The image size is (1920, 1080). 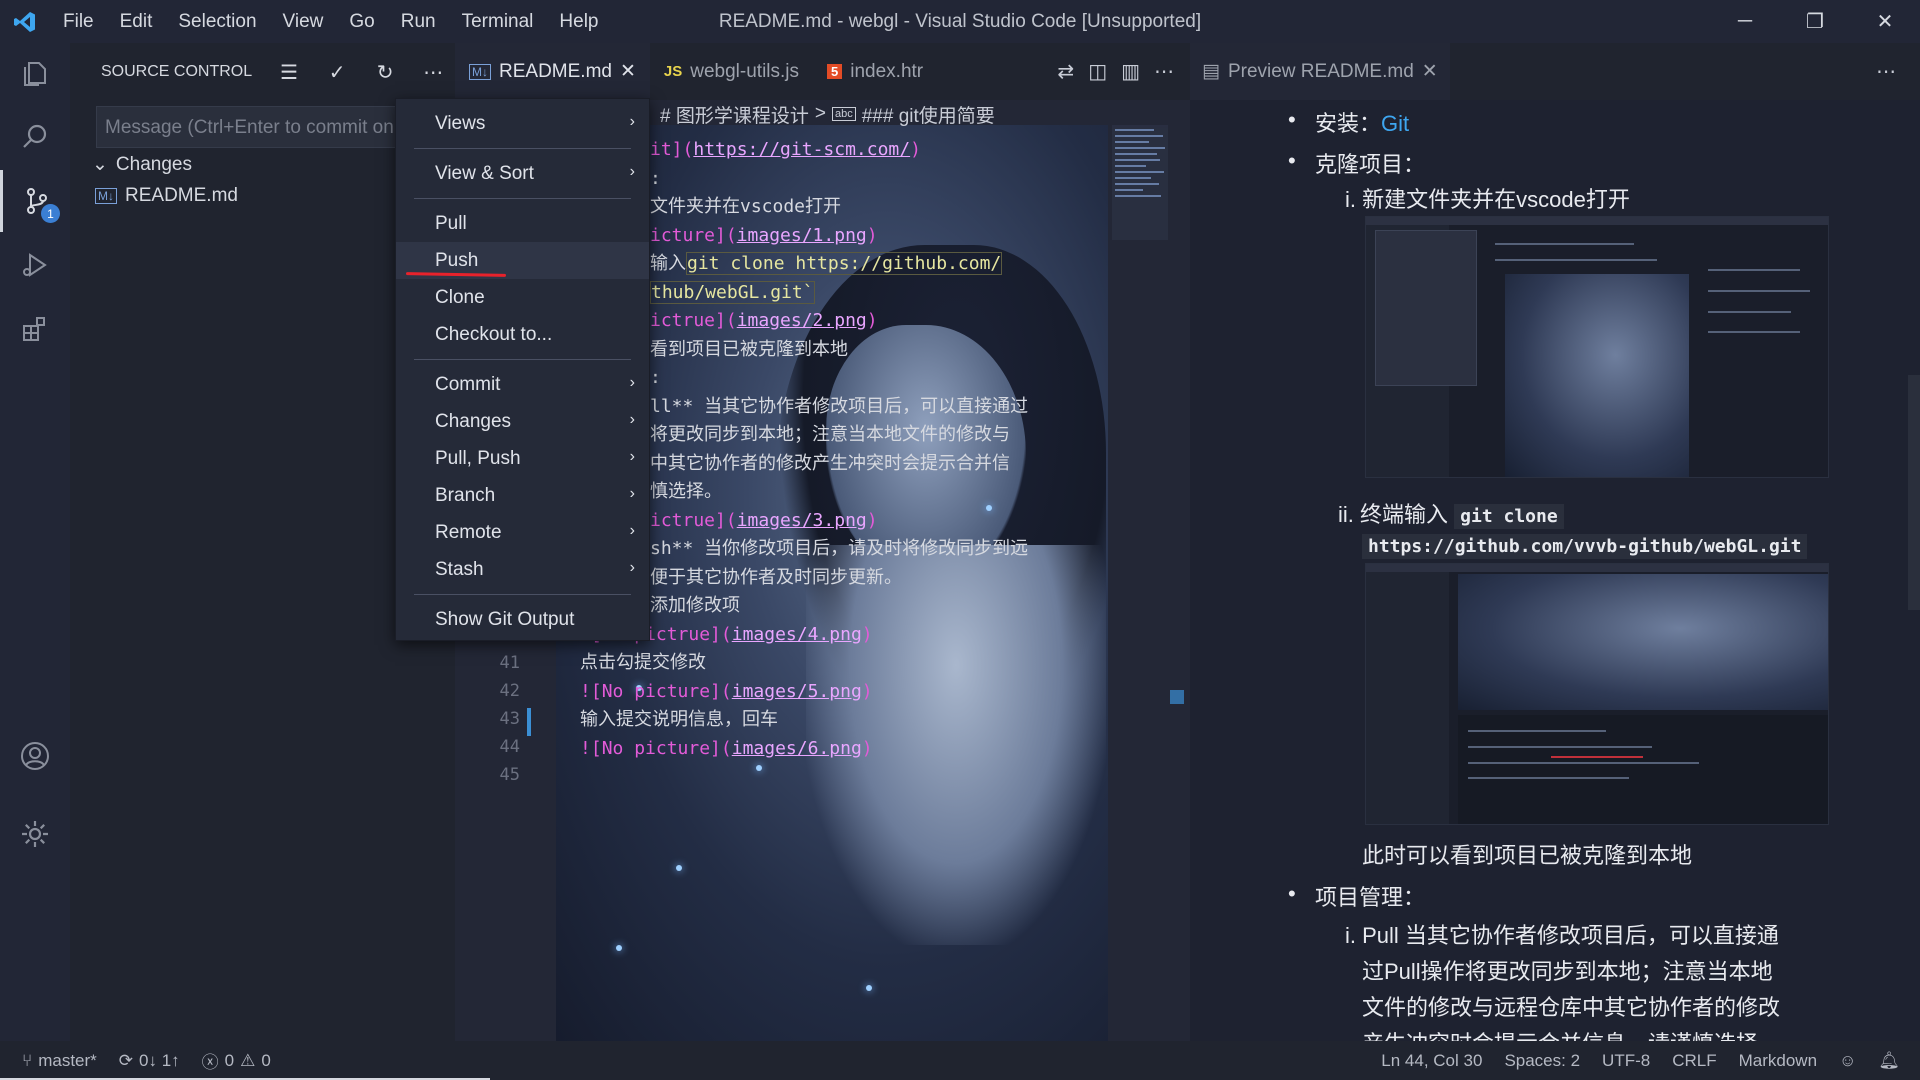 What do you see at coordinates (1542, 1061) in the screenshot?
I see `indentation: Spaces: 2` at bounding box center [1542, 1061].